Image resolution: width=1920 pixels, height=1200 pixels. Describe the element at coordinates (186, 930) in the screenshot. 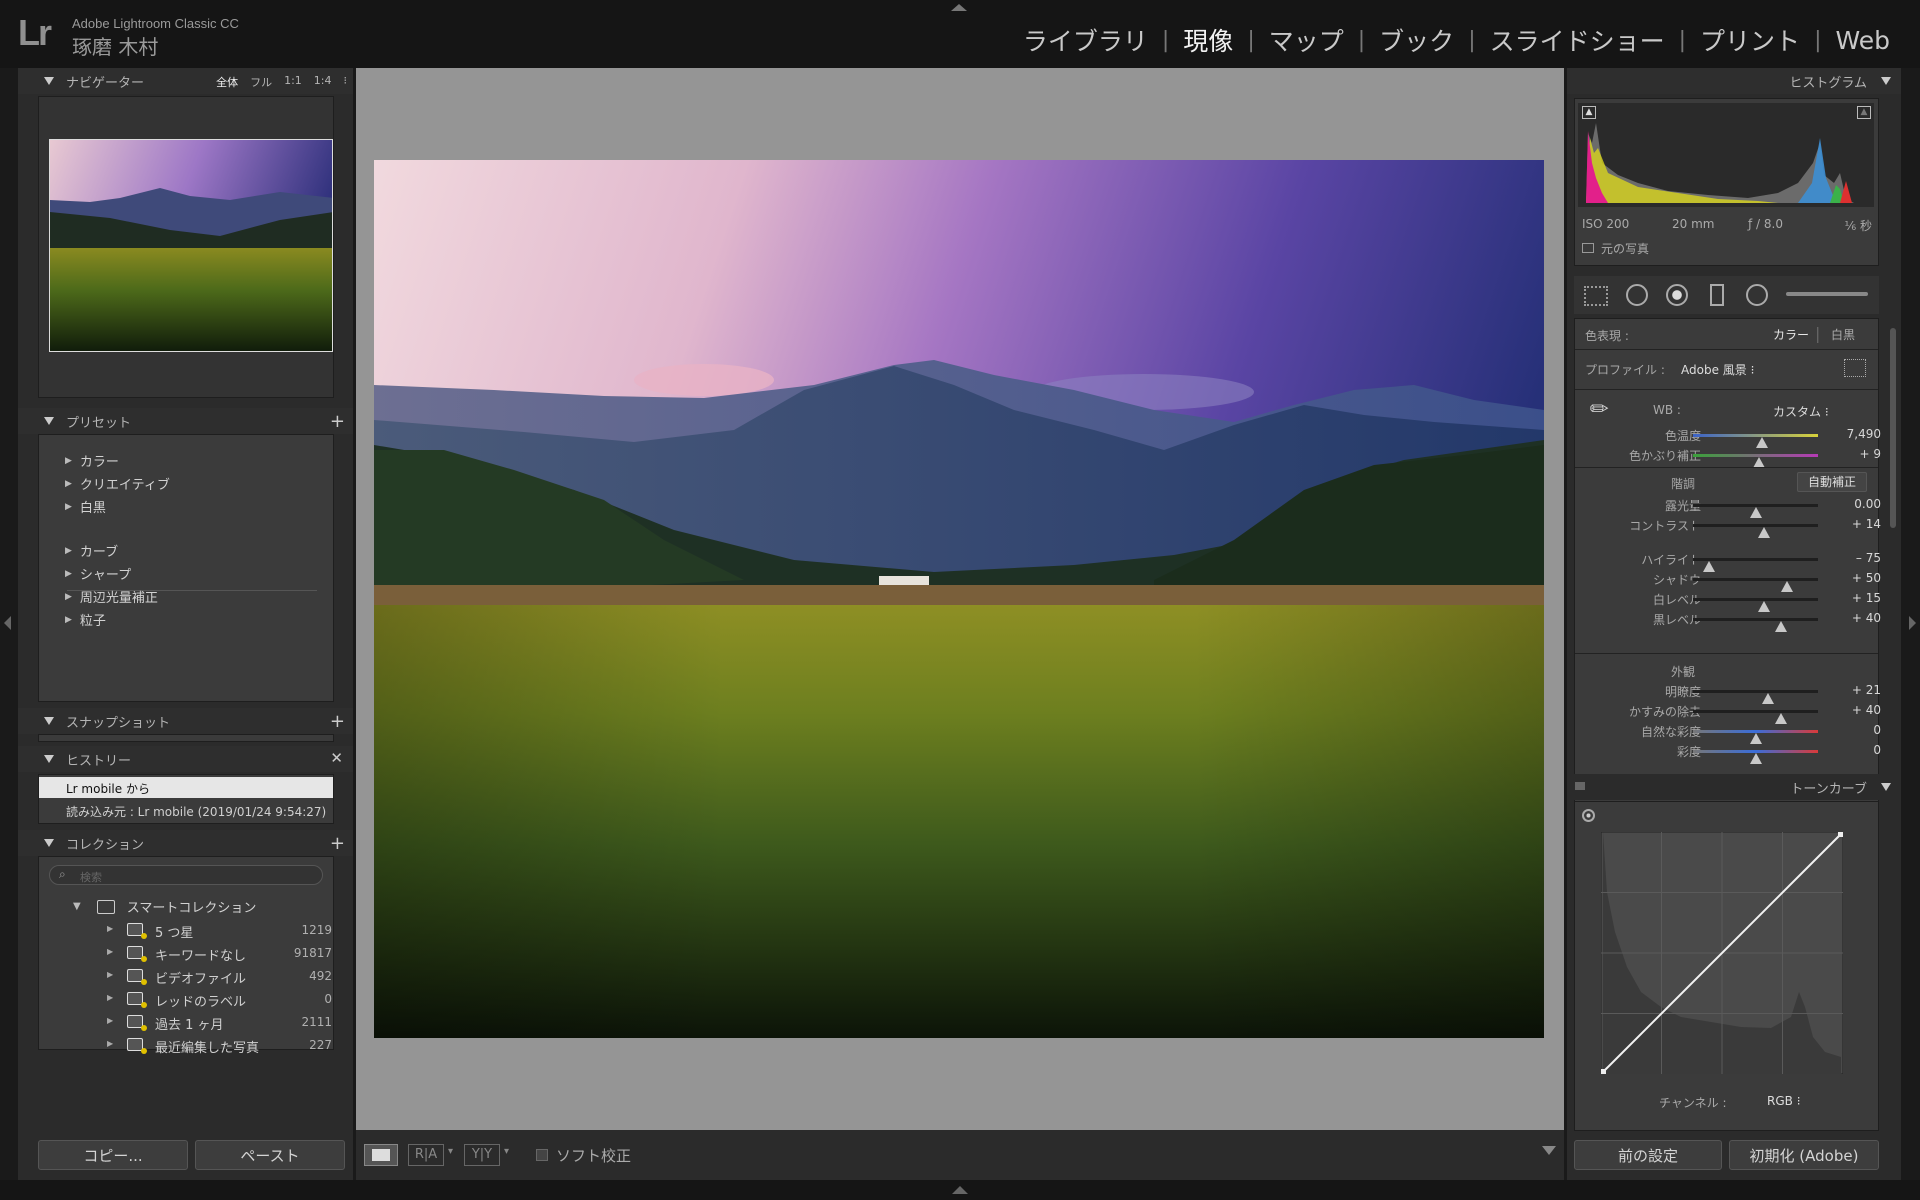

I see `smart-collection-item: ▶ 5 つ星 1219` at that location.